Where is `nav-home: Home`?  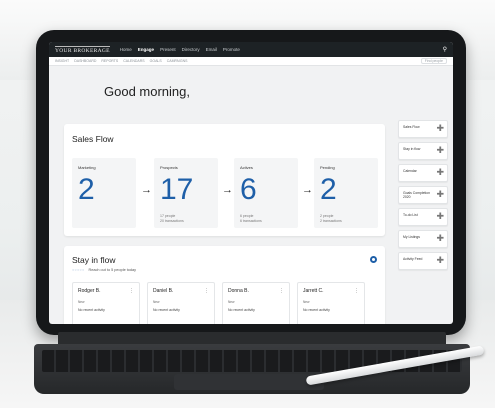 nav-home: Home is located at coordinates (126, 49).